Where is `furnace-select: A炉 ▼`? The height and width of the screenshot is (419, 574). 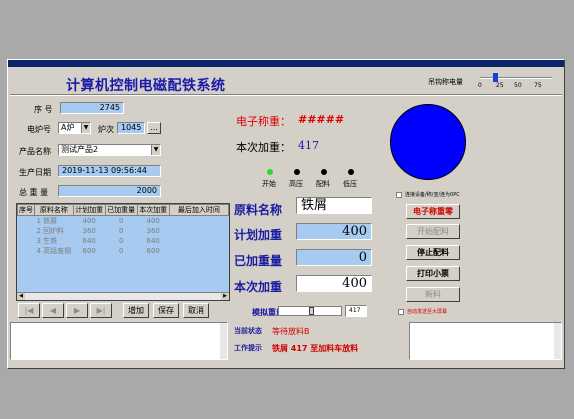 furnace-select: A炉 ▼ is located at coordinates (74, 128).